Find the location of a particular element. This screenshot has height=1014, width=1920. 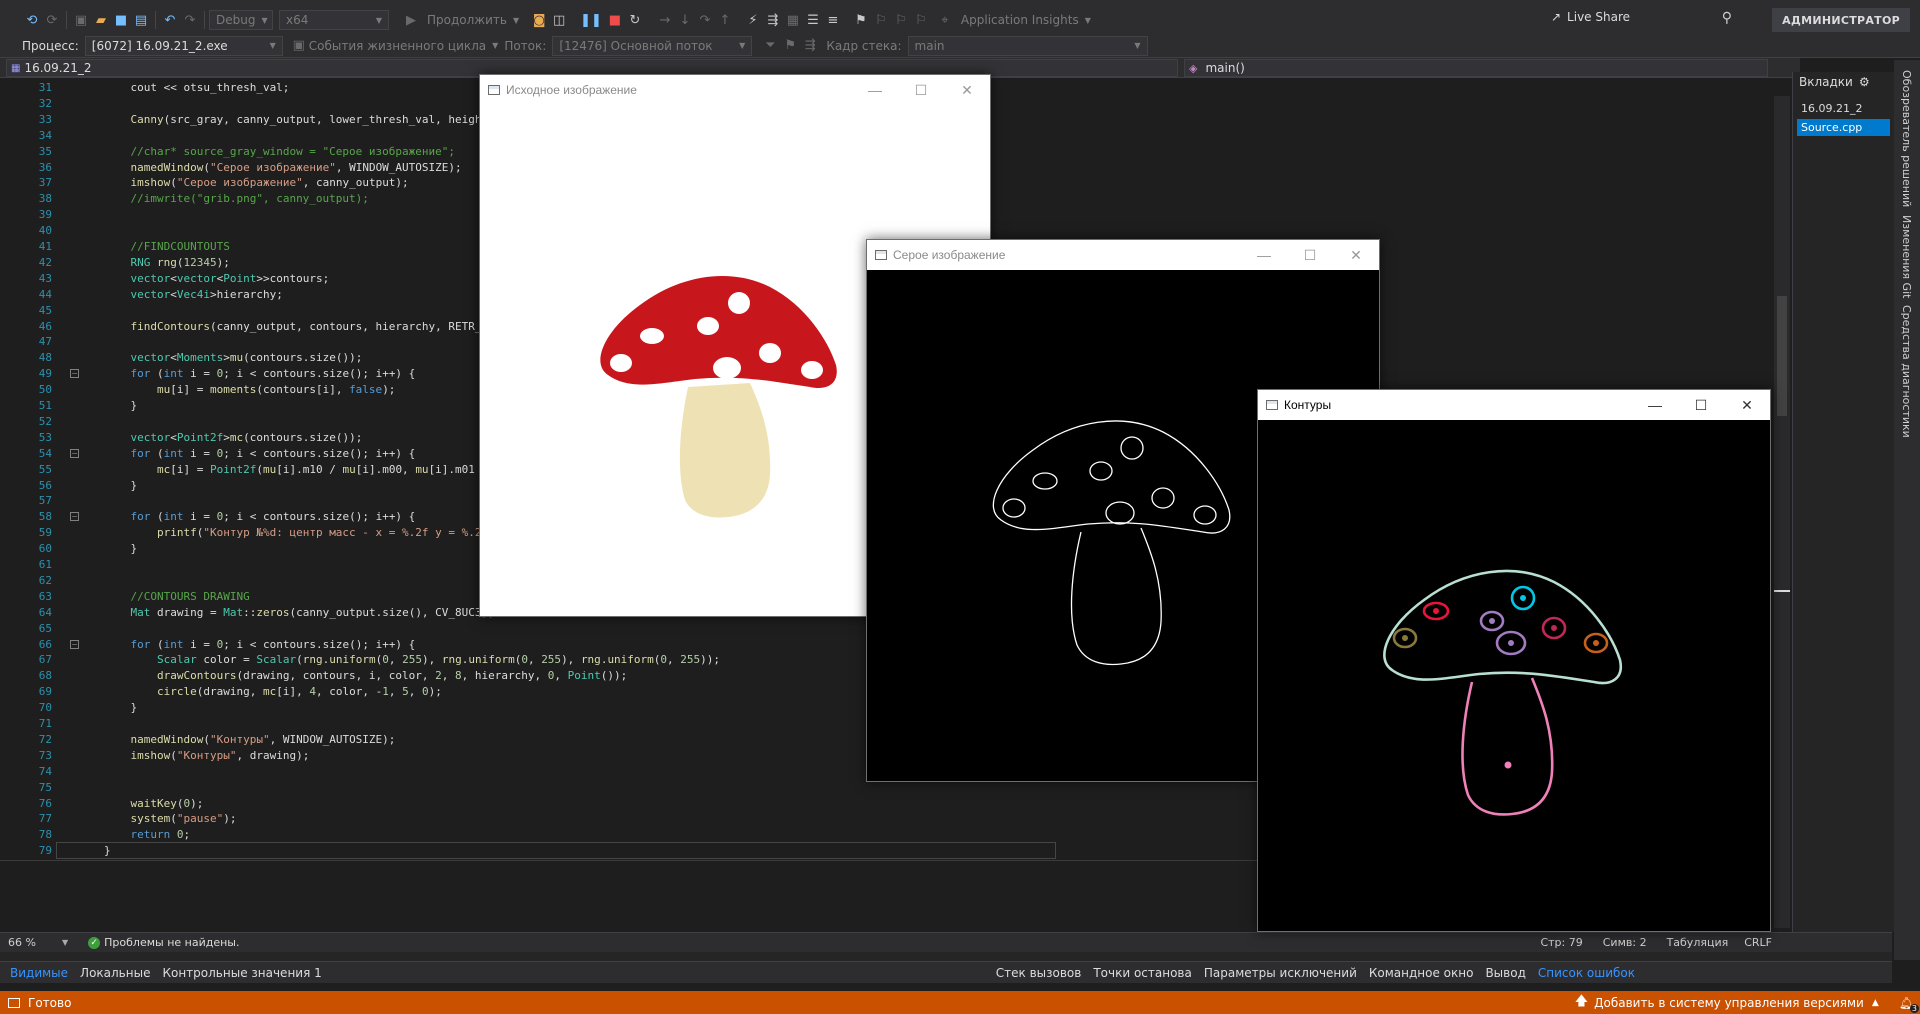

code-line: namedWindow("Контуры", WINDOW_AUTOSIZE); is located at coordinates (250, 740).